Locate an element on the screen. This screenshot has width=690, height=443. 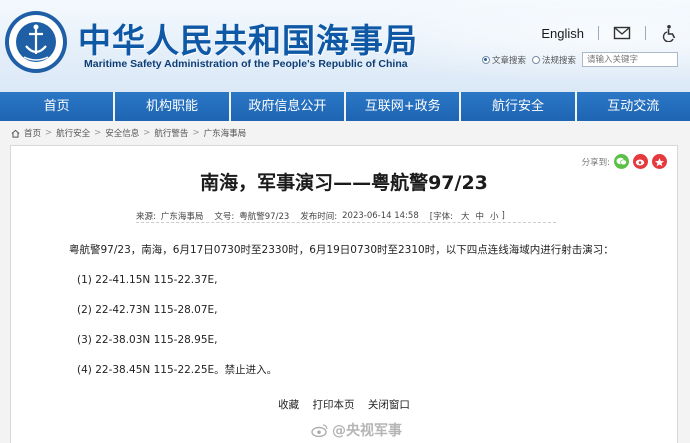
site-title: 中华人民共和国海事局 is located at coordinates (248, 40).